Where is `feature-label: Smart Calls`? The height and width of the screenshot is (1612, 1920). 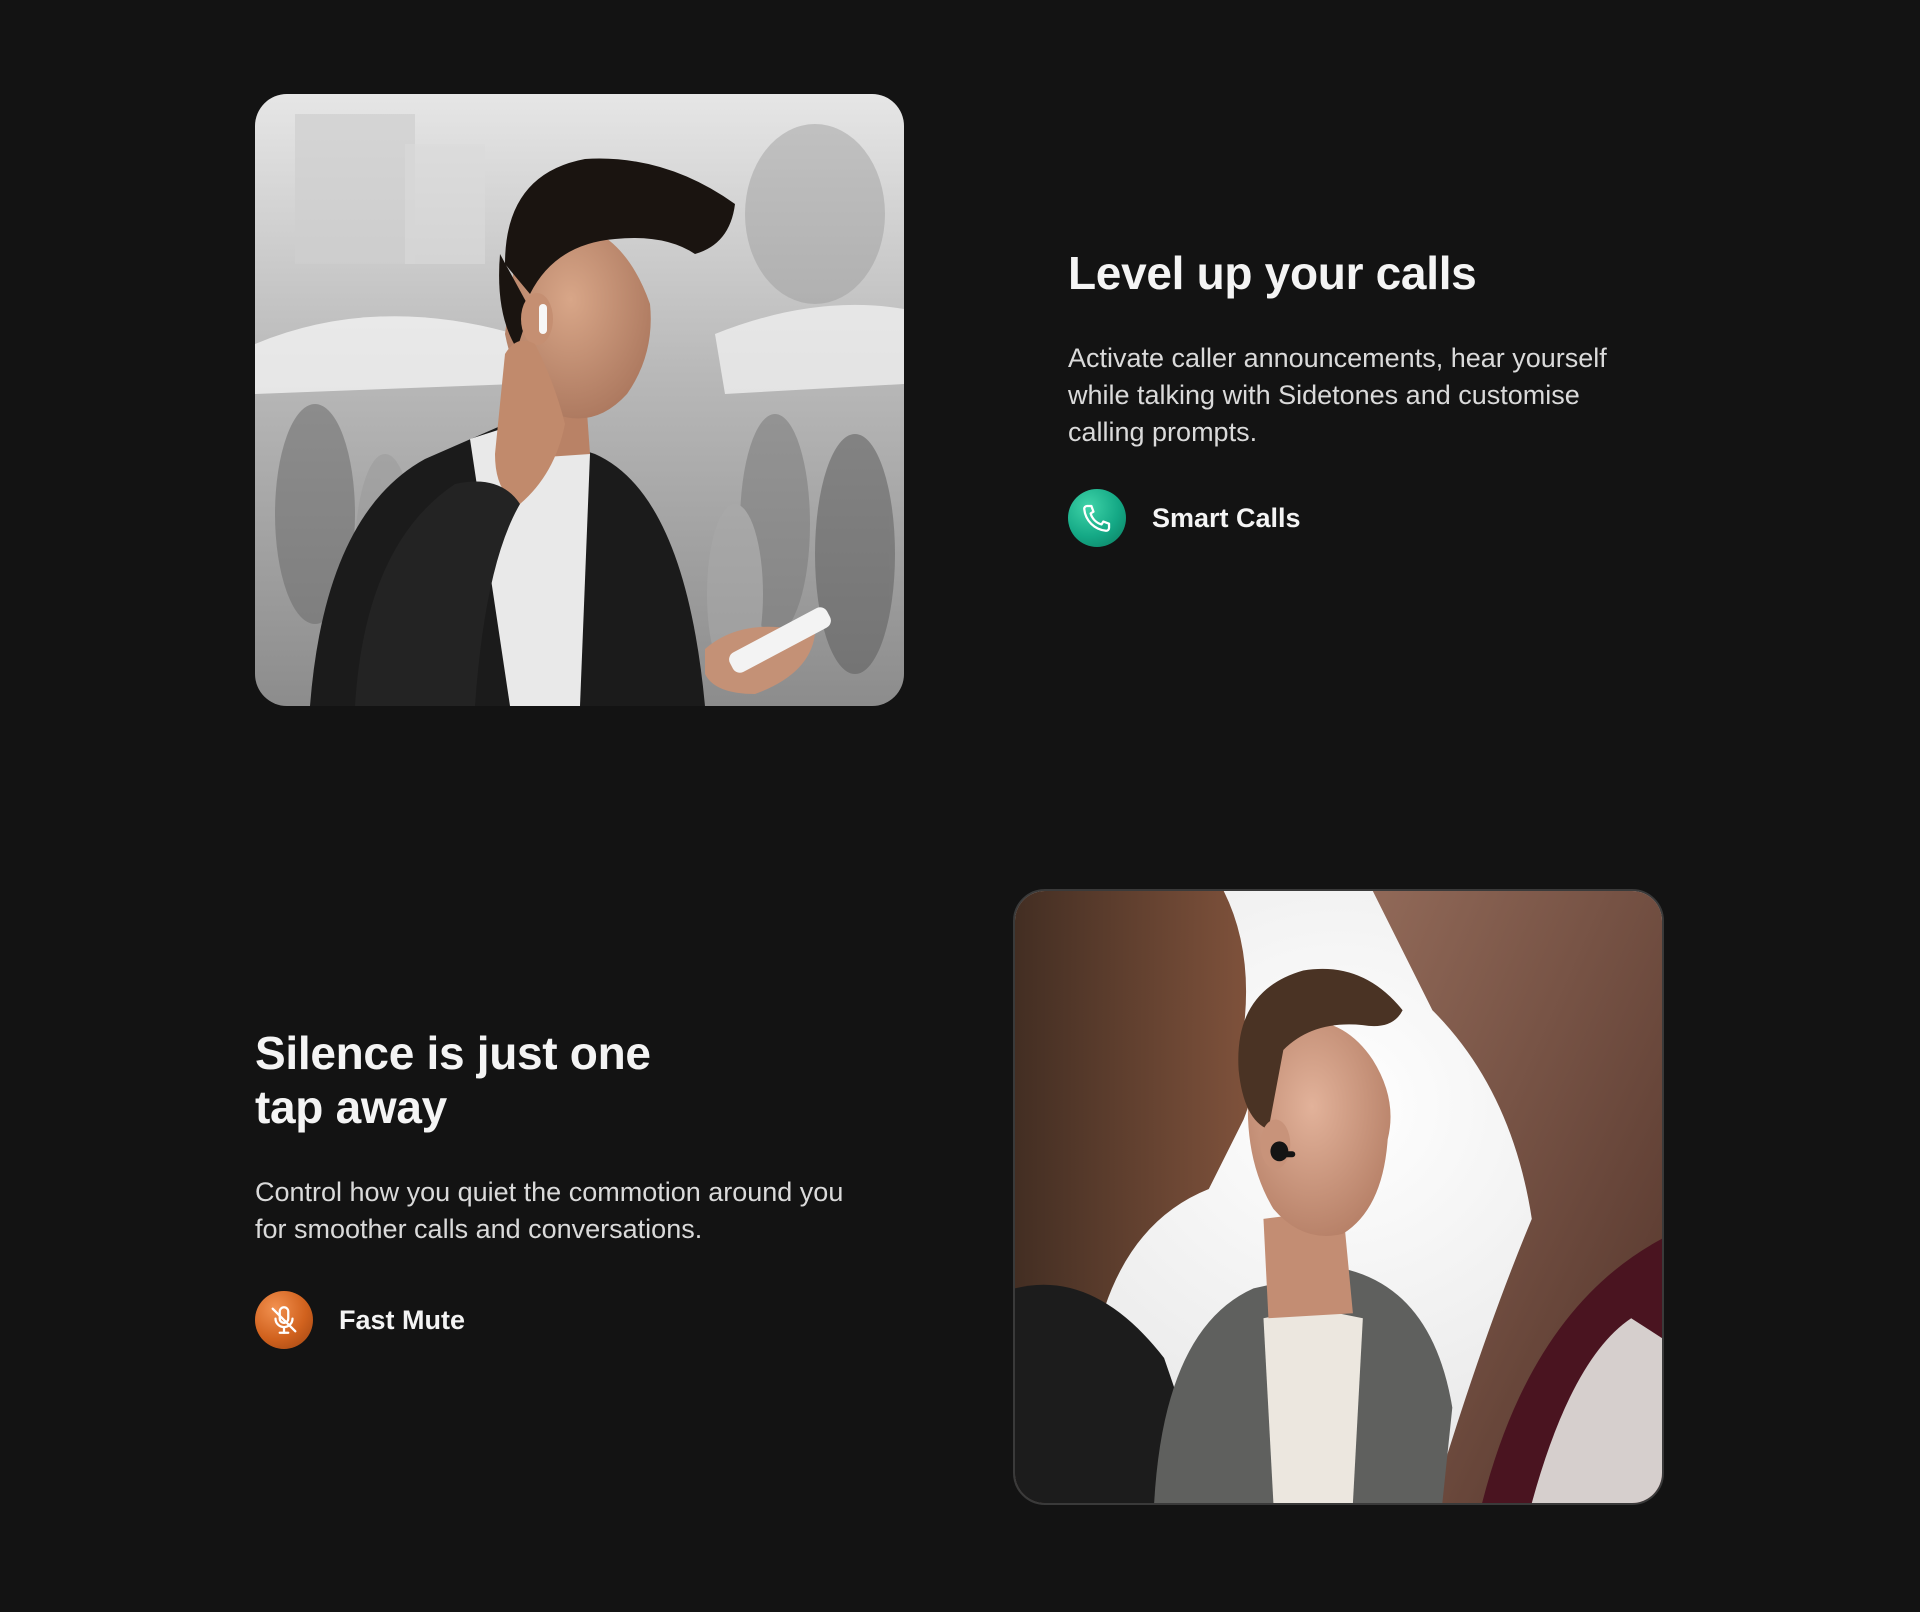 feature-label: Smart Calls is located at coordinates (1226, 517).